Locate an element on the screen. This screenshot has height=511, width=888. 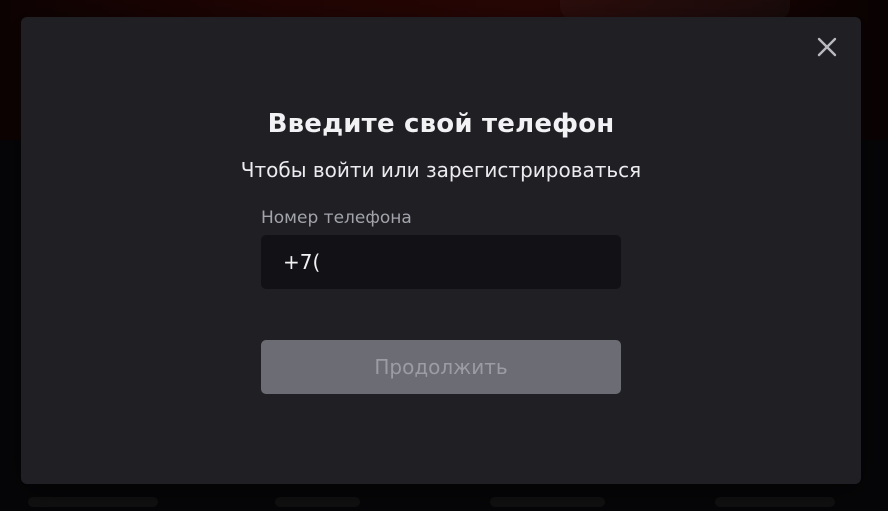
phone-field-label: Номер телефона is located at coordinates (336, 218).